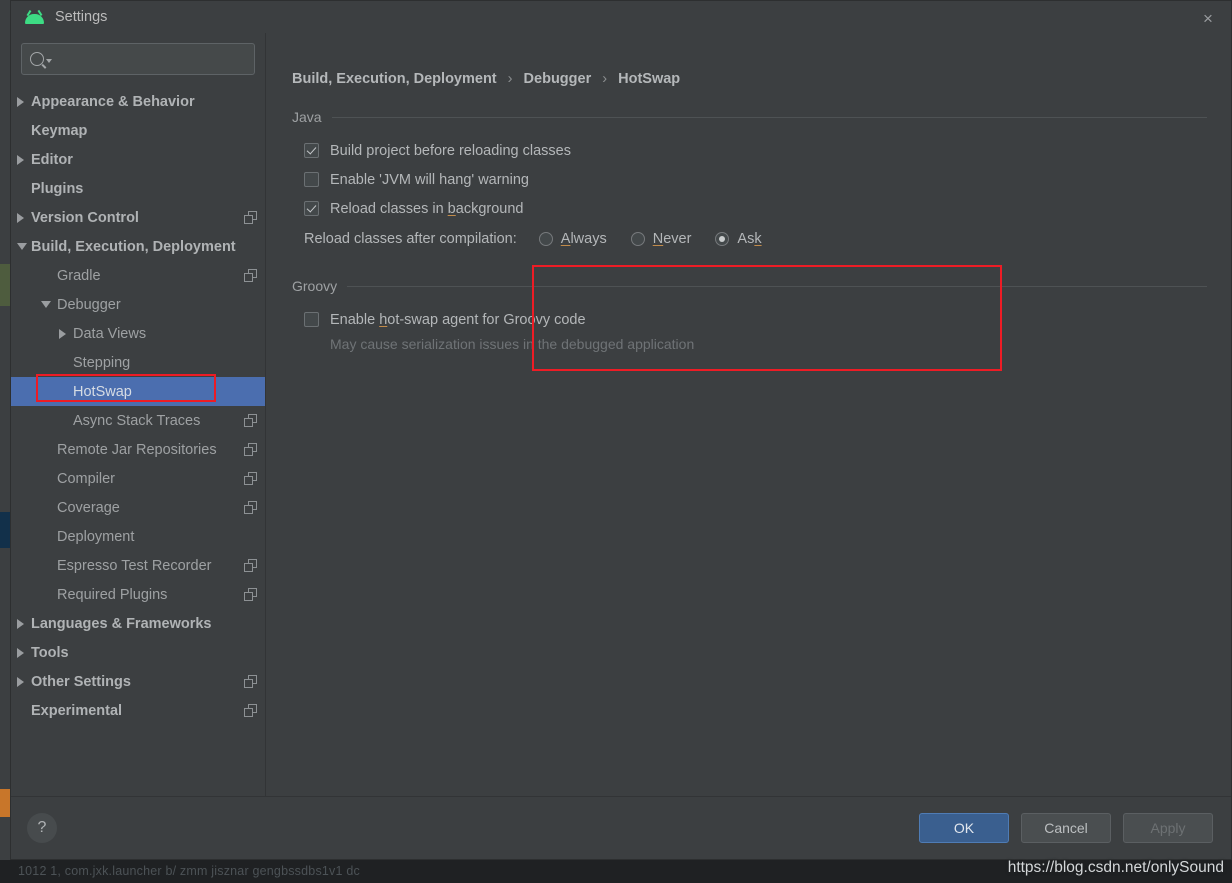 This screenshot has width=1232, height=883. Describe the element at coordinates (138, 130) in the screenshot. I see `sidebar-item-keymap: Keymap` at that location.